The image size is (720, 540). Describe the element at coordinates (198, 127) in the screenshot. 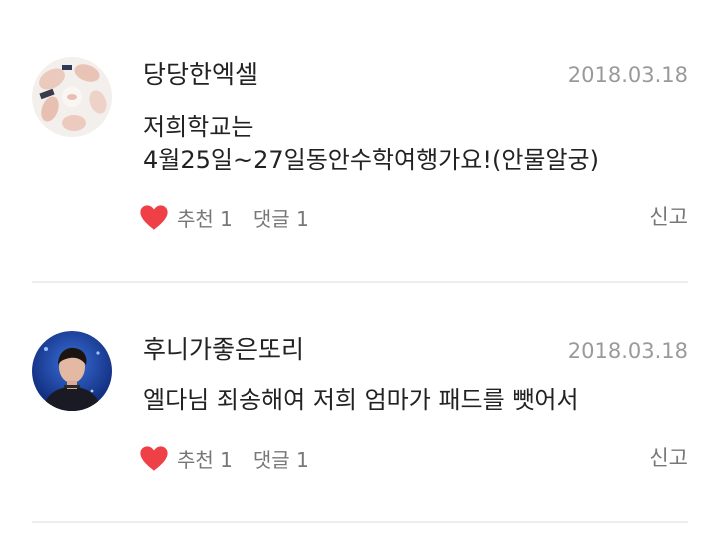

I see `comment-text-line: 저희학교는` at that location.